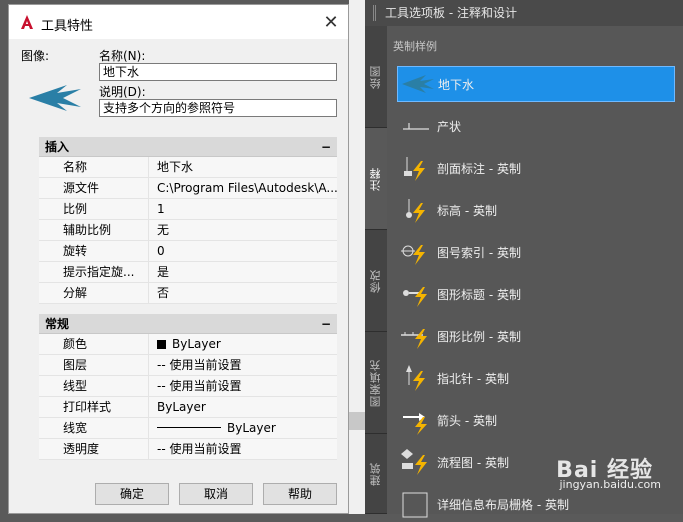  I want to click on palette-titlebar: 工具选项板 - 注释和设计, so click(524, 13).